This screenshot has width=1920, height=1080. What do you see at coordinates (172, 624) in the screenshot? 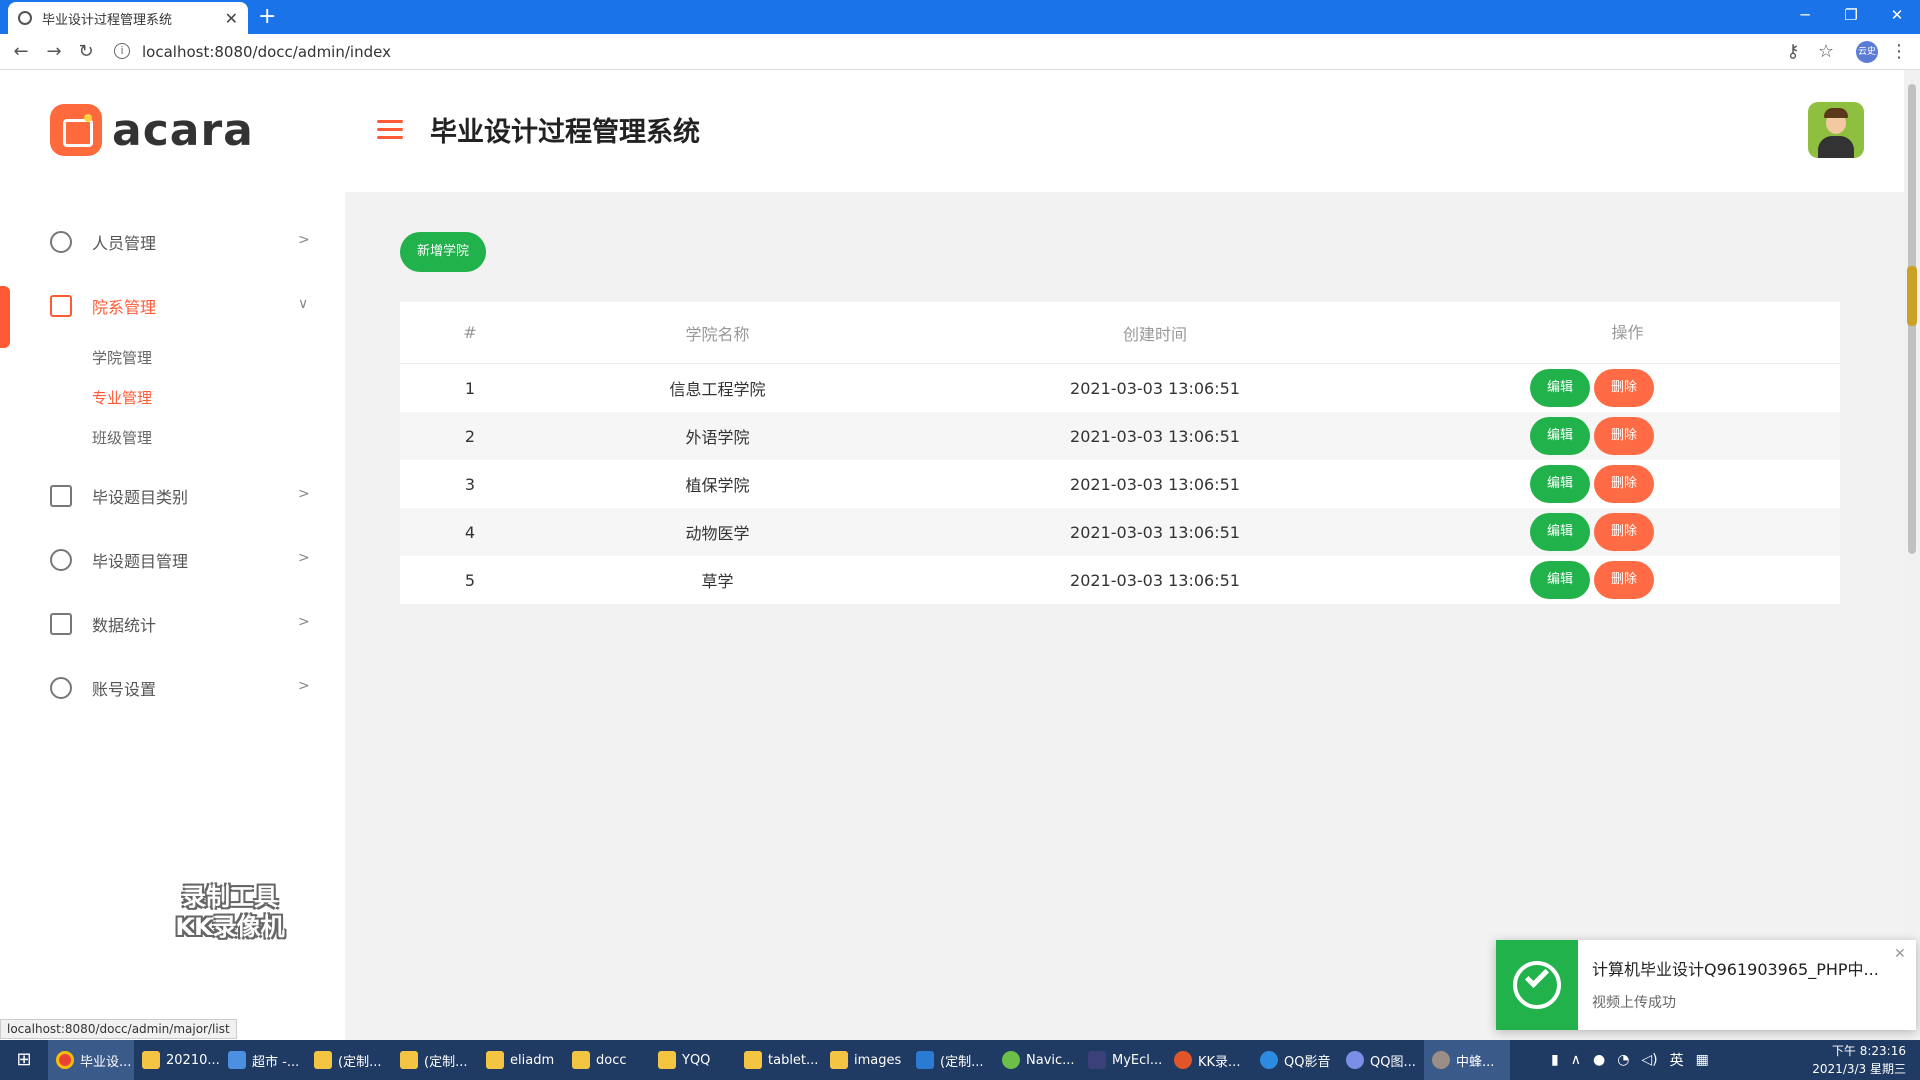
I see `sidebar-item-statistics: 数据统计 >` at bounding box center [172, 624].